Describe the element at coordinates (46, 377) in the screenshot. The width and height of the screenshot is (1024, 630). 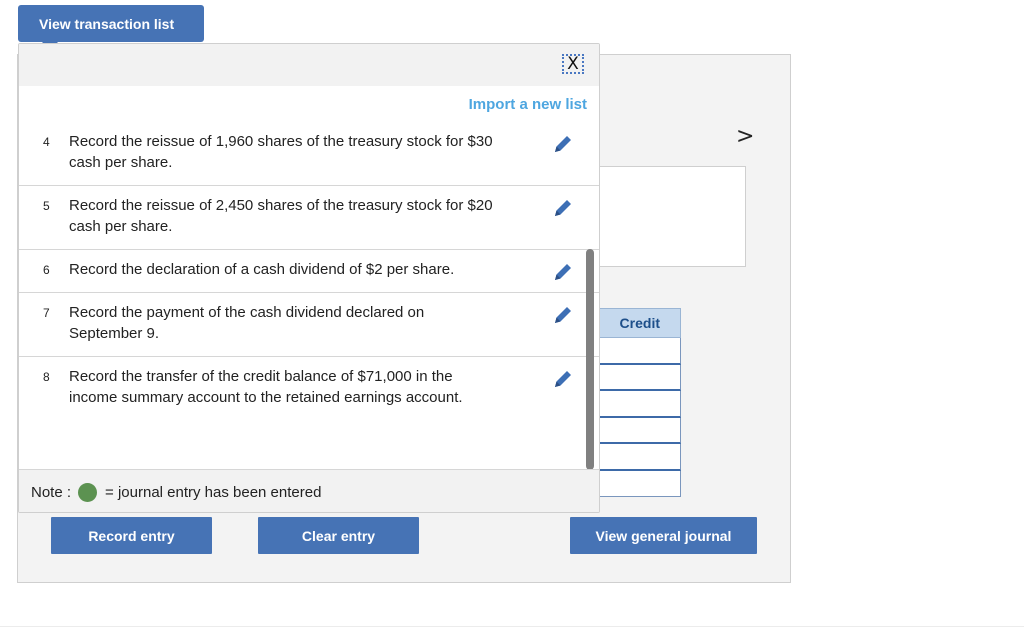
I see `transaction-number: 8` at that location.